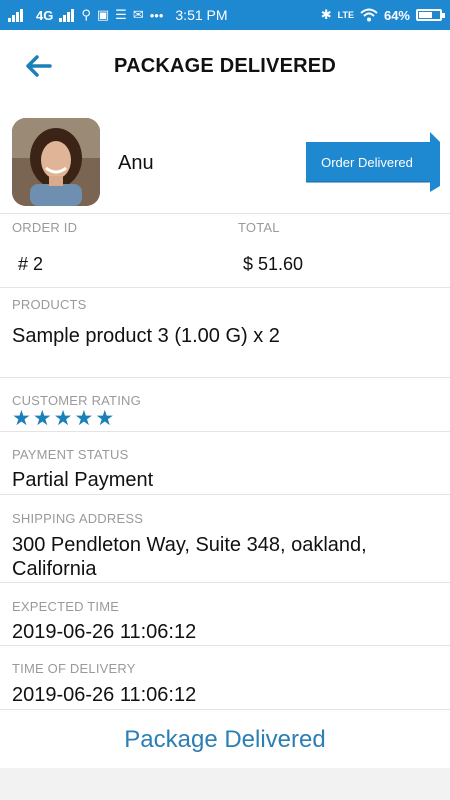 The width and height of the screenshot is (450, 800). I want to click on total-value: $ 51.60, so click(273, 264).